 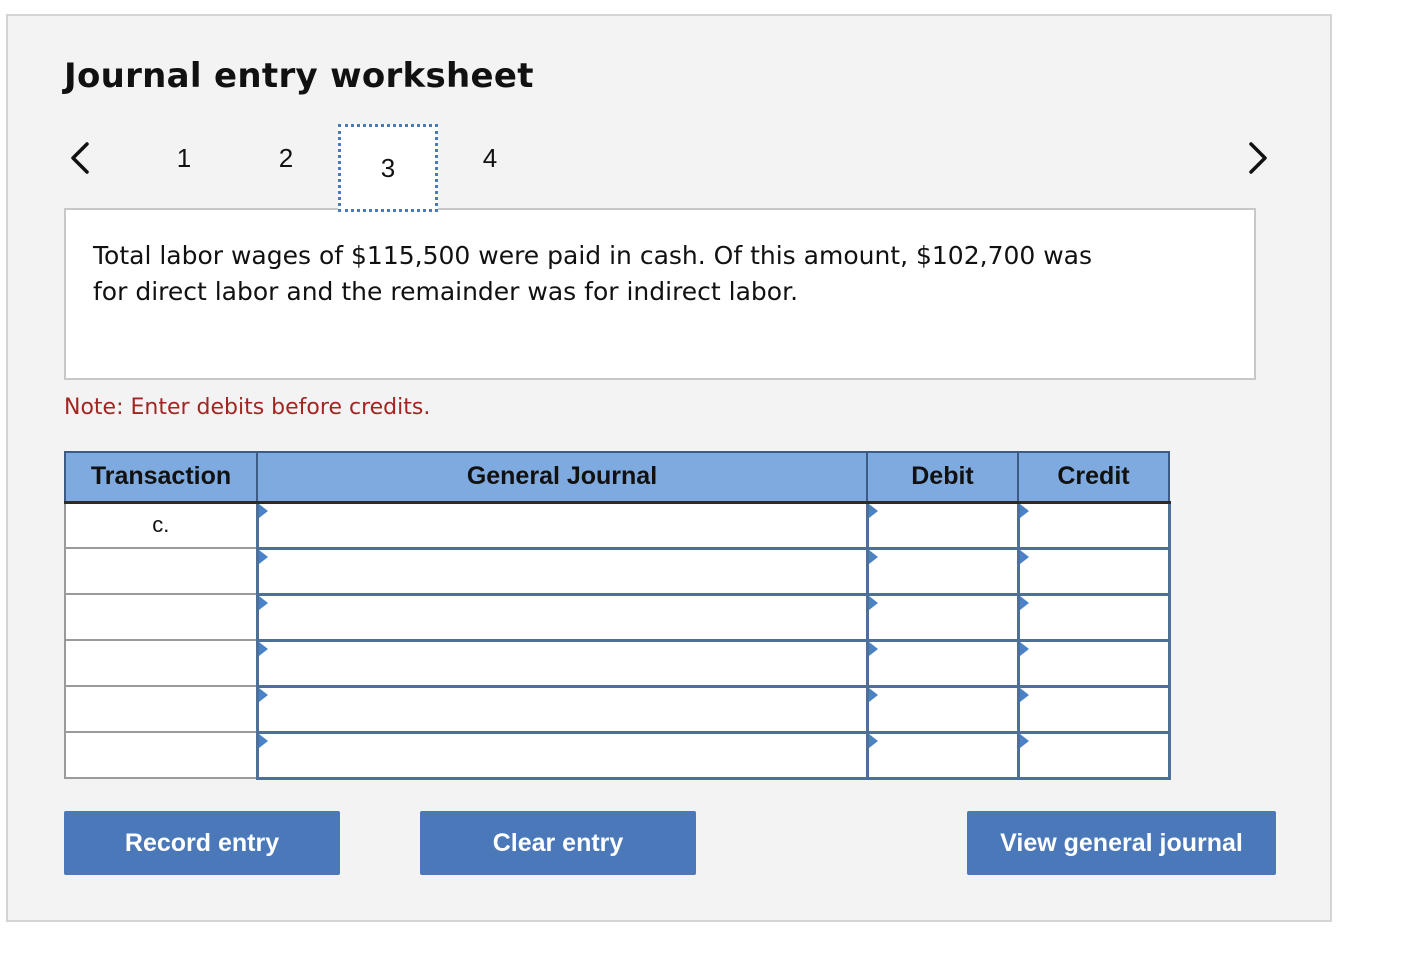 I want to click on page-tab-1: 1, so click(x=184, y=158).